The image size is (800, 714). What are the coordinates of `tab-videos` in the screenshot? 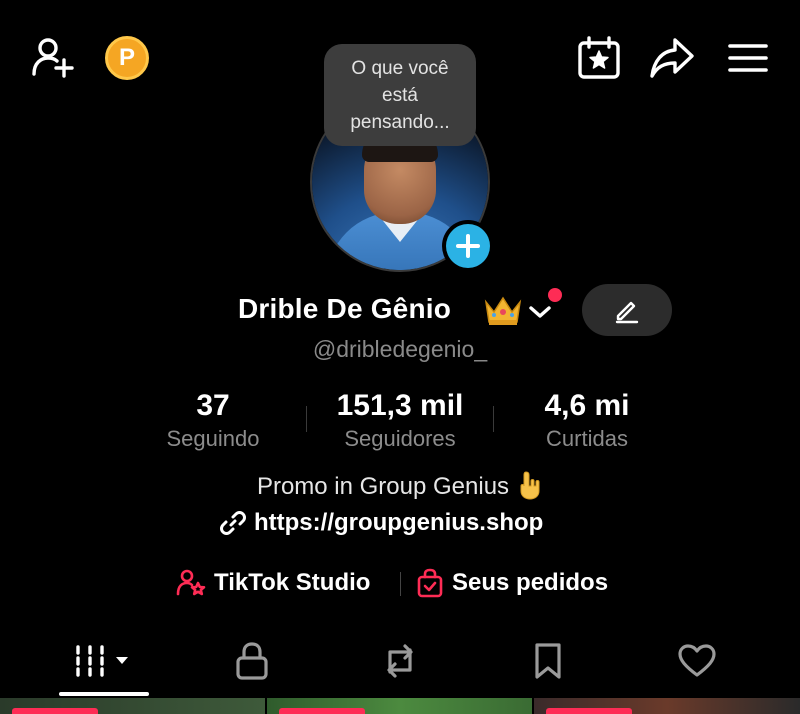 It's located at (104, 661).